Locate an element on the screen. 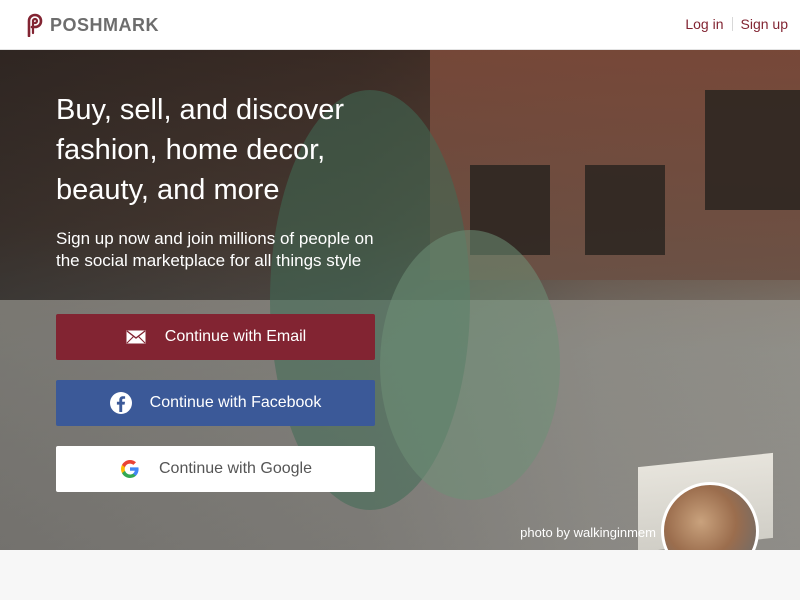  facebook-button-label: Continue with Facebook is located at coordinates (235, 402).